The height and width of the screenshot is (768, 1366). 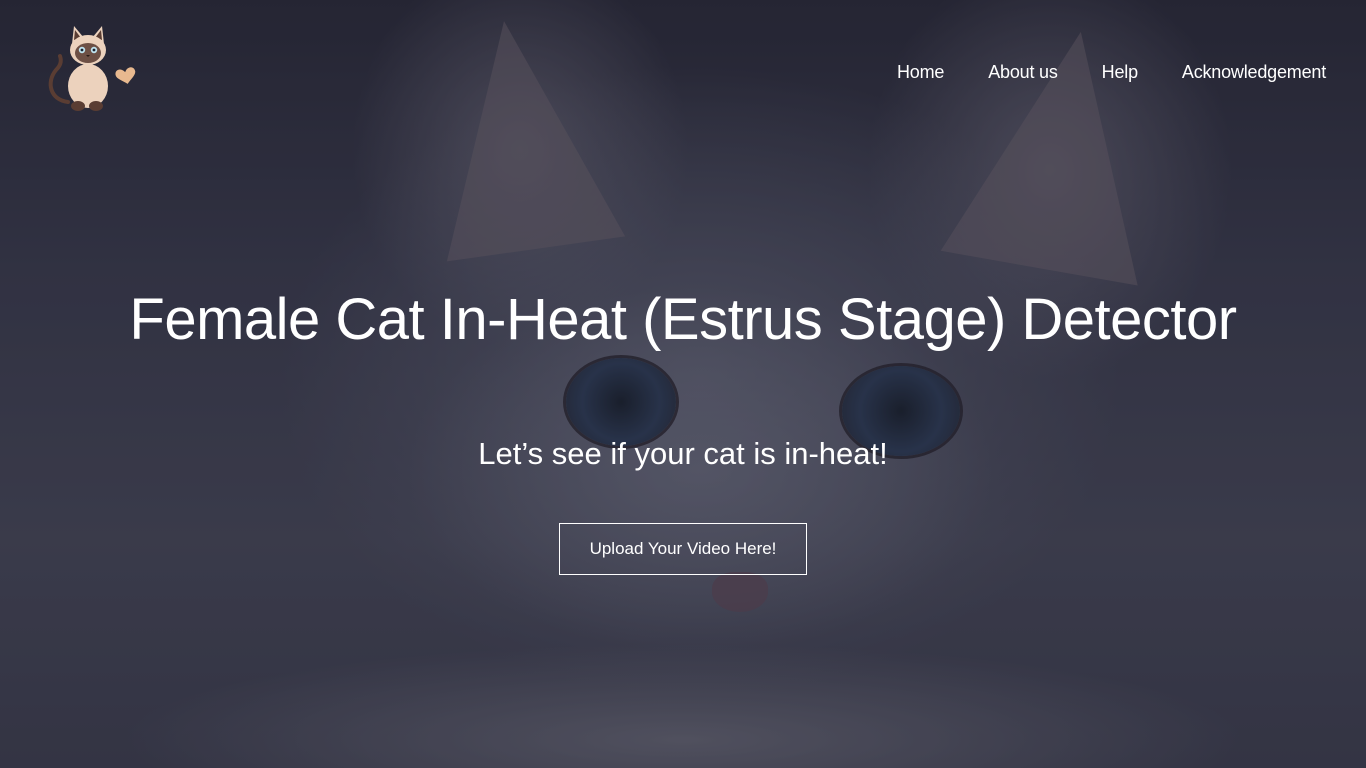 I want to click on nav-item-home: Home, so click(x=920, y=72).